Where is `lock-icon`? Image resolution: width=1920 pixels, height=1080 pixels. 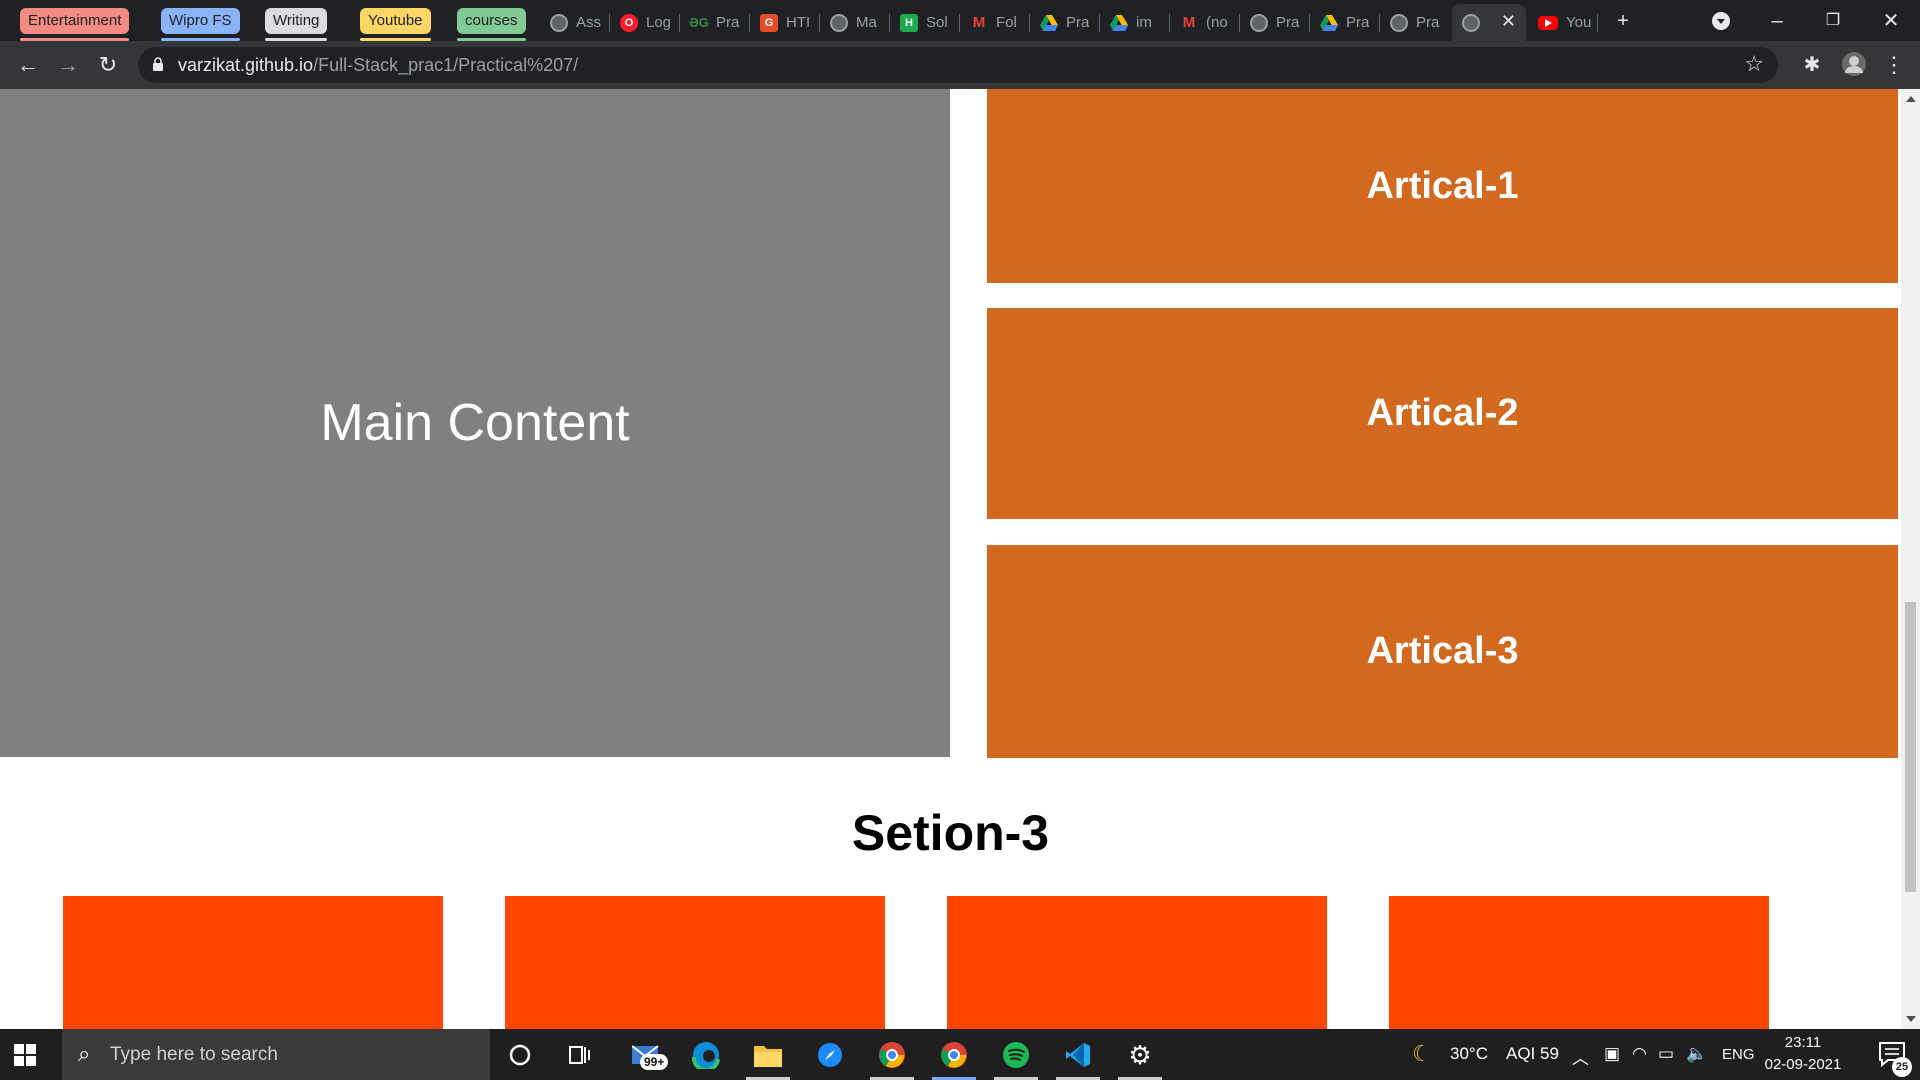
lock-icon is located at coordinates (158, 64).